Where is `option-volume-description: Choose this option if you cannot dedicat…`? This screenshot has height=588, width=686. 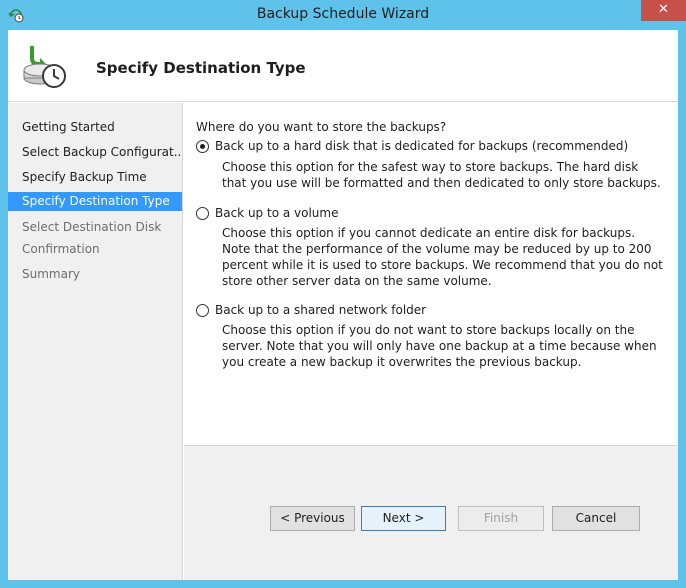 option-volume-description: Choose this option if you cannot dedicat… is located at coordinates (442, 257).